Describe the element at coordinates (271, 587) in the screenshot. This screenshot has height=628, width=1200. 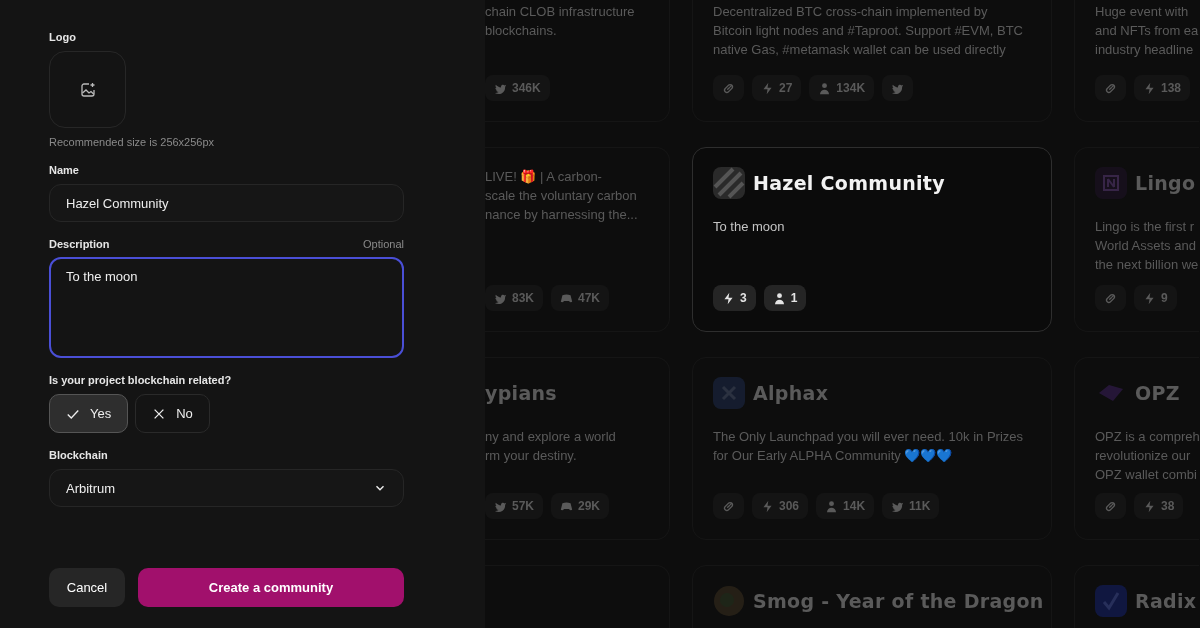
I see `create-button: Create a community` at that location.